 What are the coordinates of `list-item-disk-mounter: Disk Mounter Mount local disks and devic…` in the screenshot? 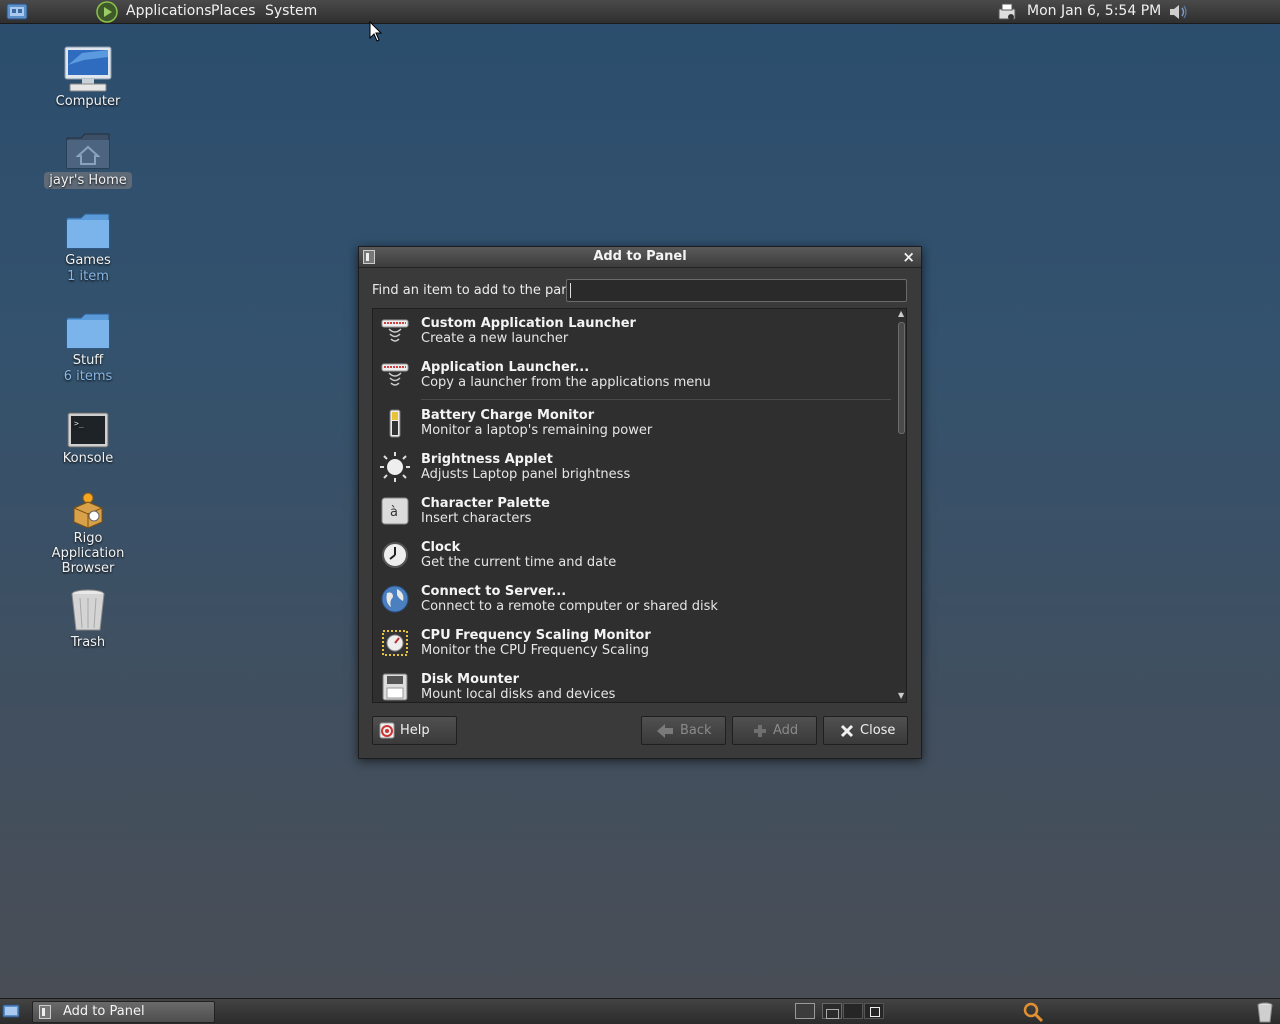 It's located at (633, 683).